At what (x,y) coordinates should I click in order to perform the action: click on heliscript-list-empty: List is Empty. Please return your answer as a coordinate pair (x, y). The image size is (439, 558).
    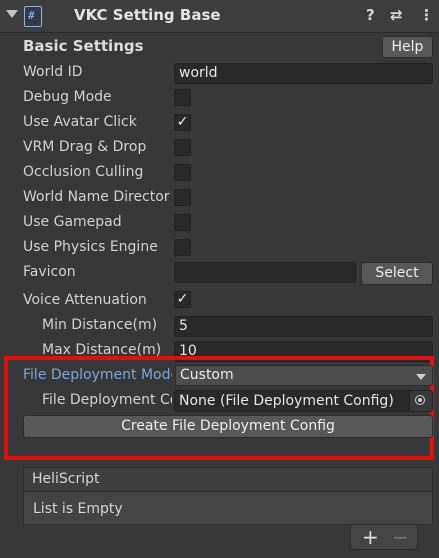
    Looking at the image, I should click on (228, 508).